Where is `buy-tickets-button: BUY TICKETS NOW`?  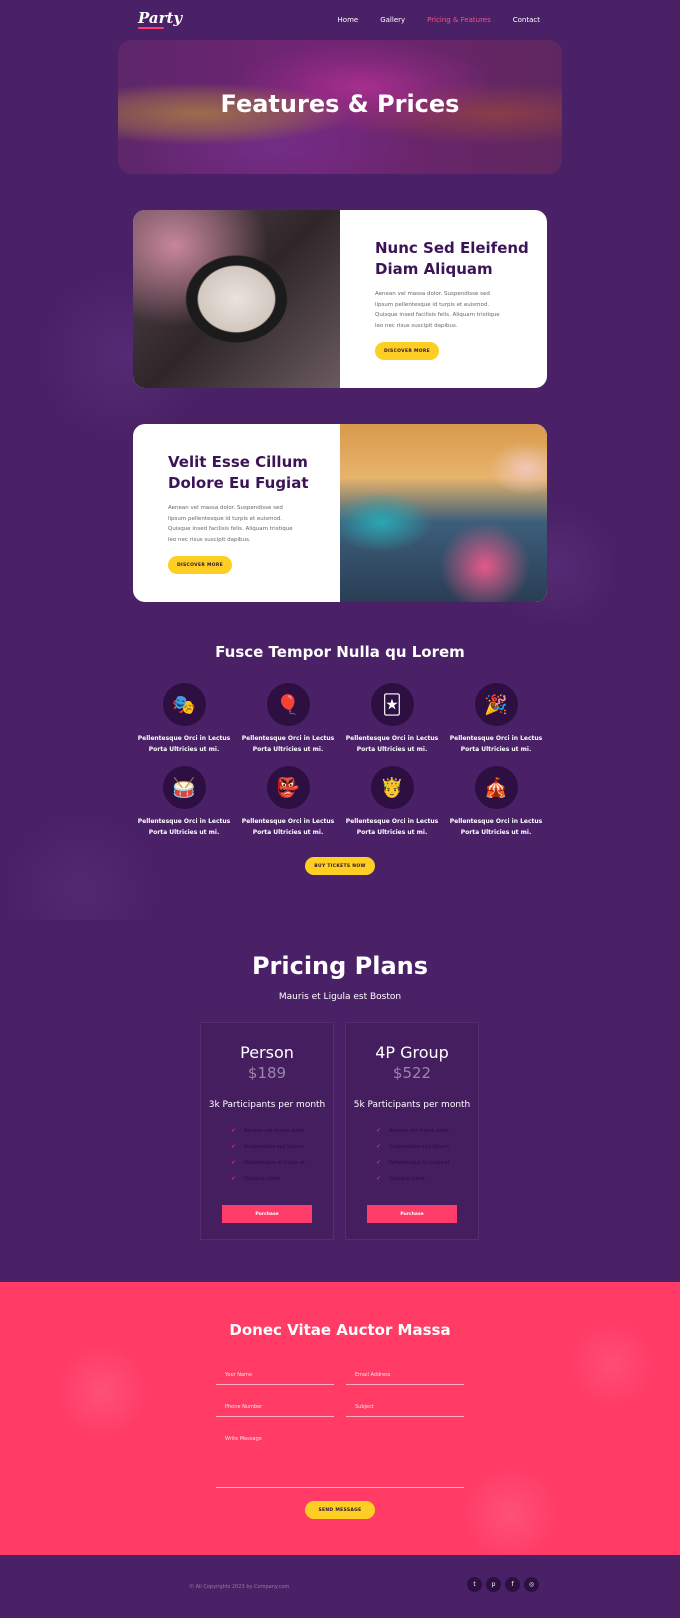
buy-tickets-button: BUY TICKETS NOW is located at coordinates (340, 866).